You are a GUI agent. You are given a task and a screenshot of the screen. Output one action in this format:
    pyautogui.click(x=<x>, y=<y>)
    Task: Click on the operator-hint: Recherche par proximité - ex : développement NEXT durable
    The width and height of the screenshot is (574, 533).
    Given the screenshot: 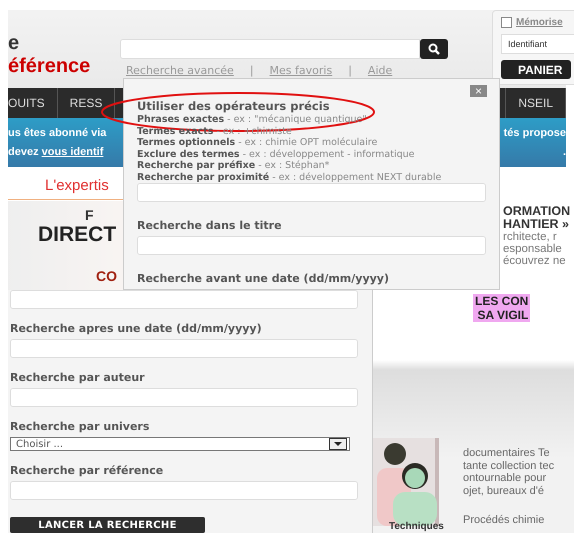 What is the action you would take?
    pyautogui.click(x=289, y=177)
    